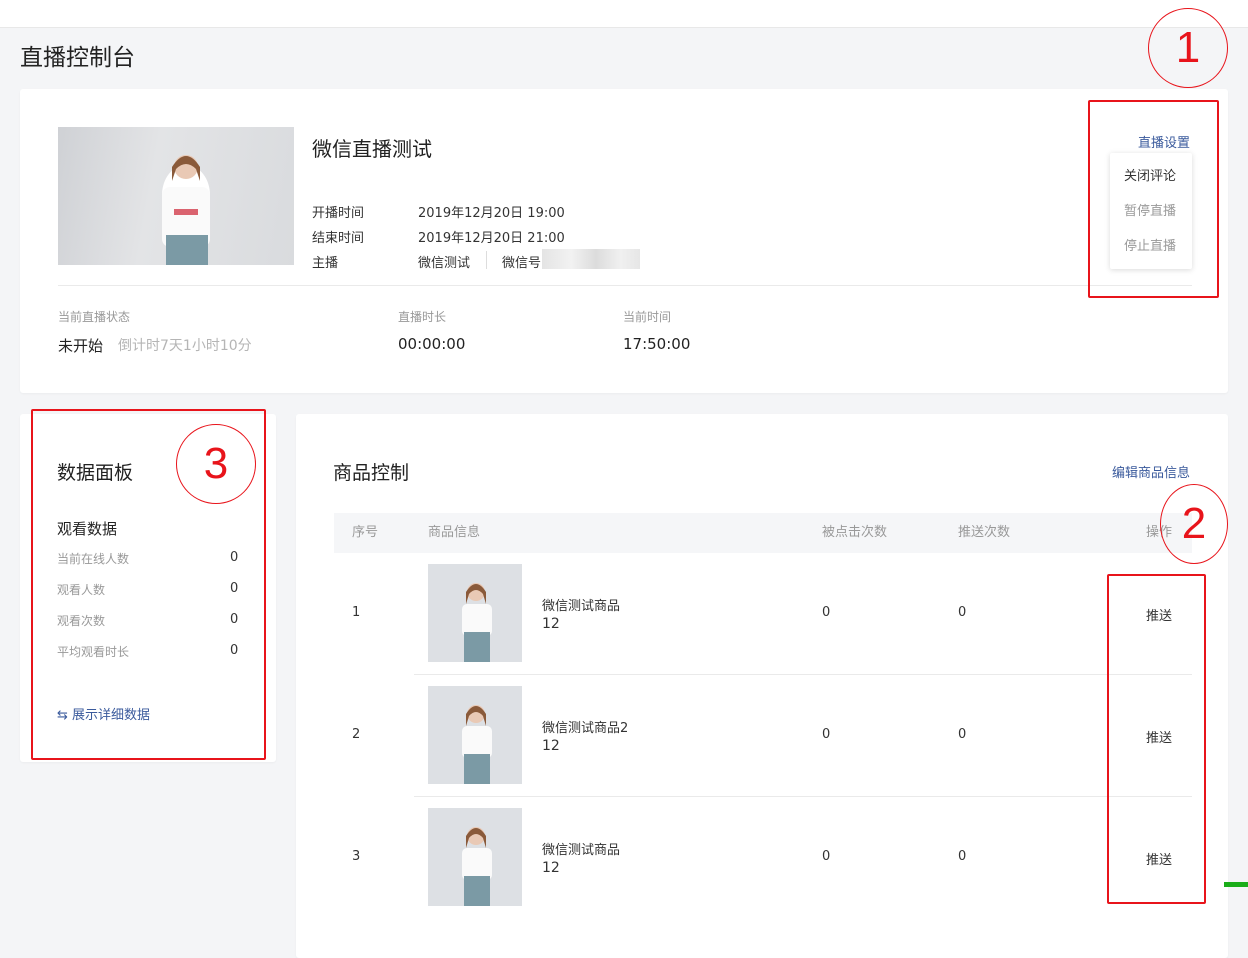  I want to click on col-pushes: 推送次数, so click(984, 532).